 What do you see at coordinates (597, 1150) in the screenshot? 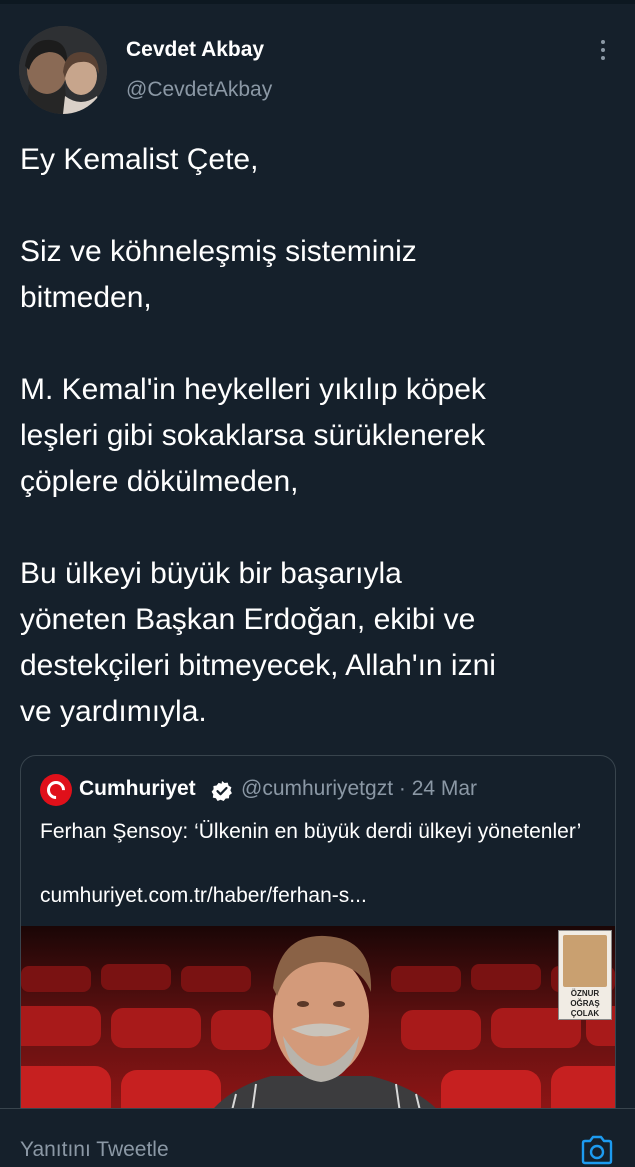
I see `camera-icon` at bounding box center [597, 1150].